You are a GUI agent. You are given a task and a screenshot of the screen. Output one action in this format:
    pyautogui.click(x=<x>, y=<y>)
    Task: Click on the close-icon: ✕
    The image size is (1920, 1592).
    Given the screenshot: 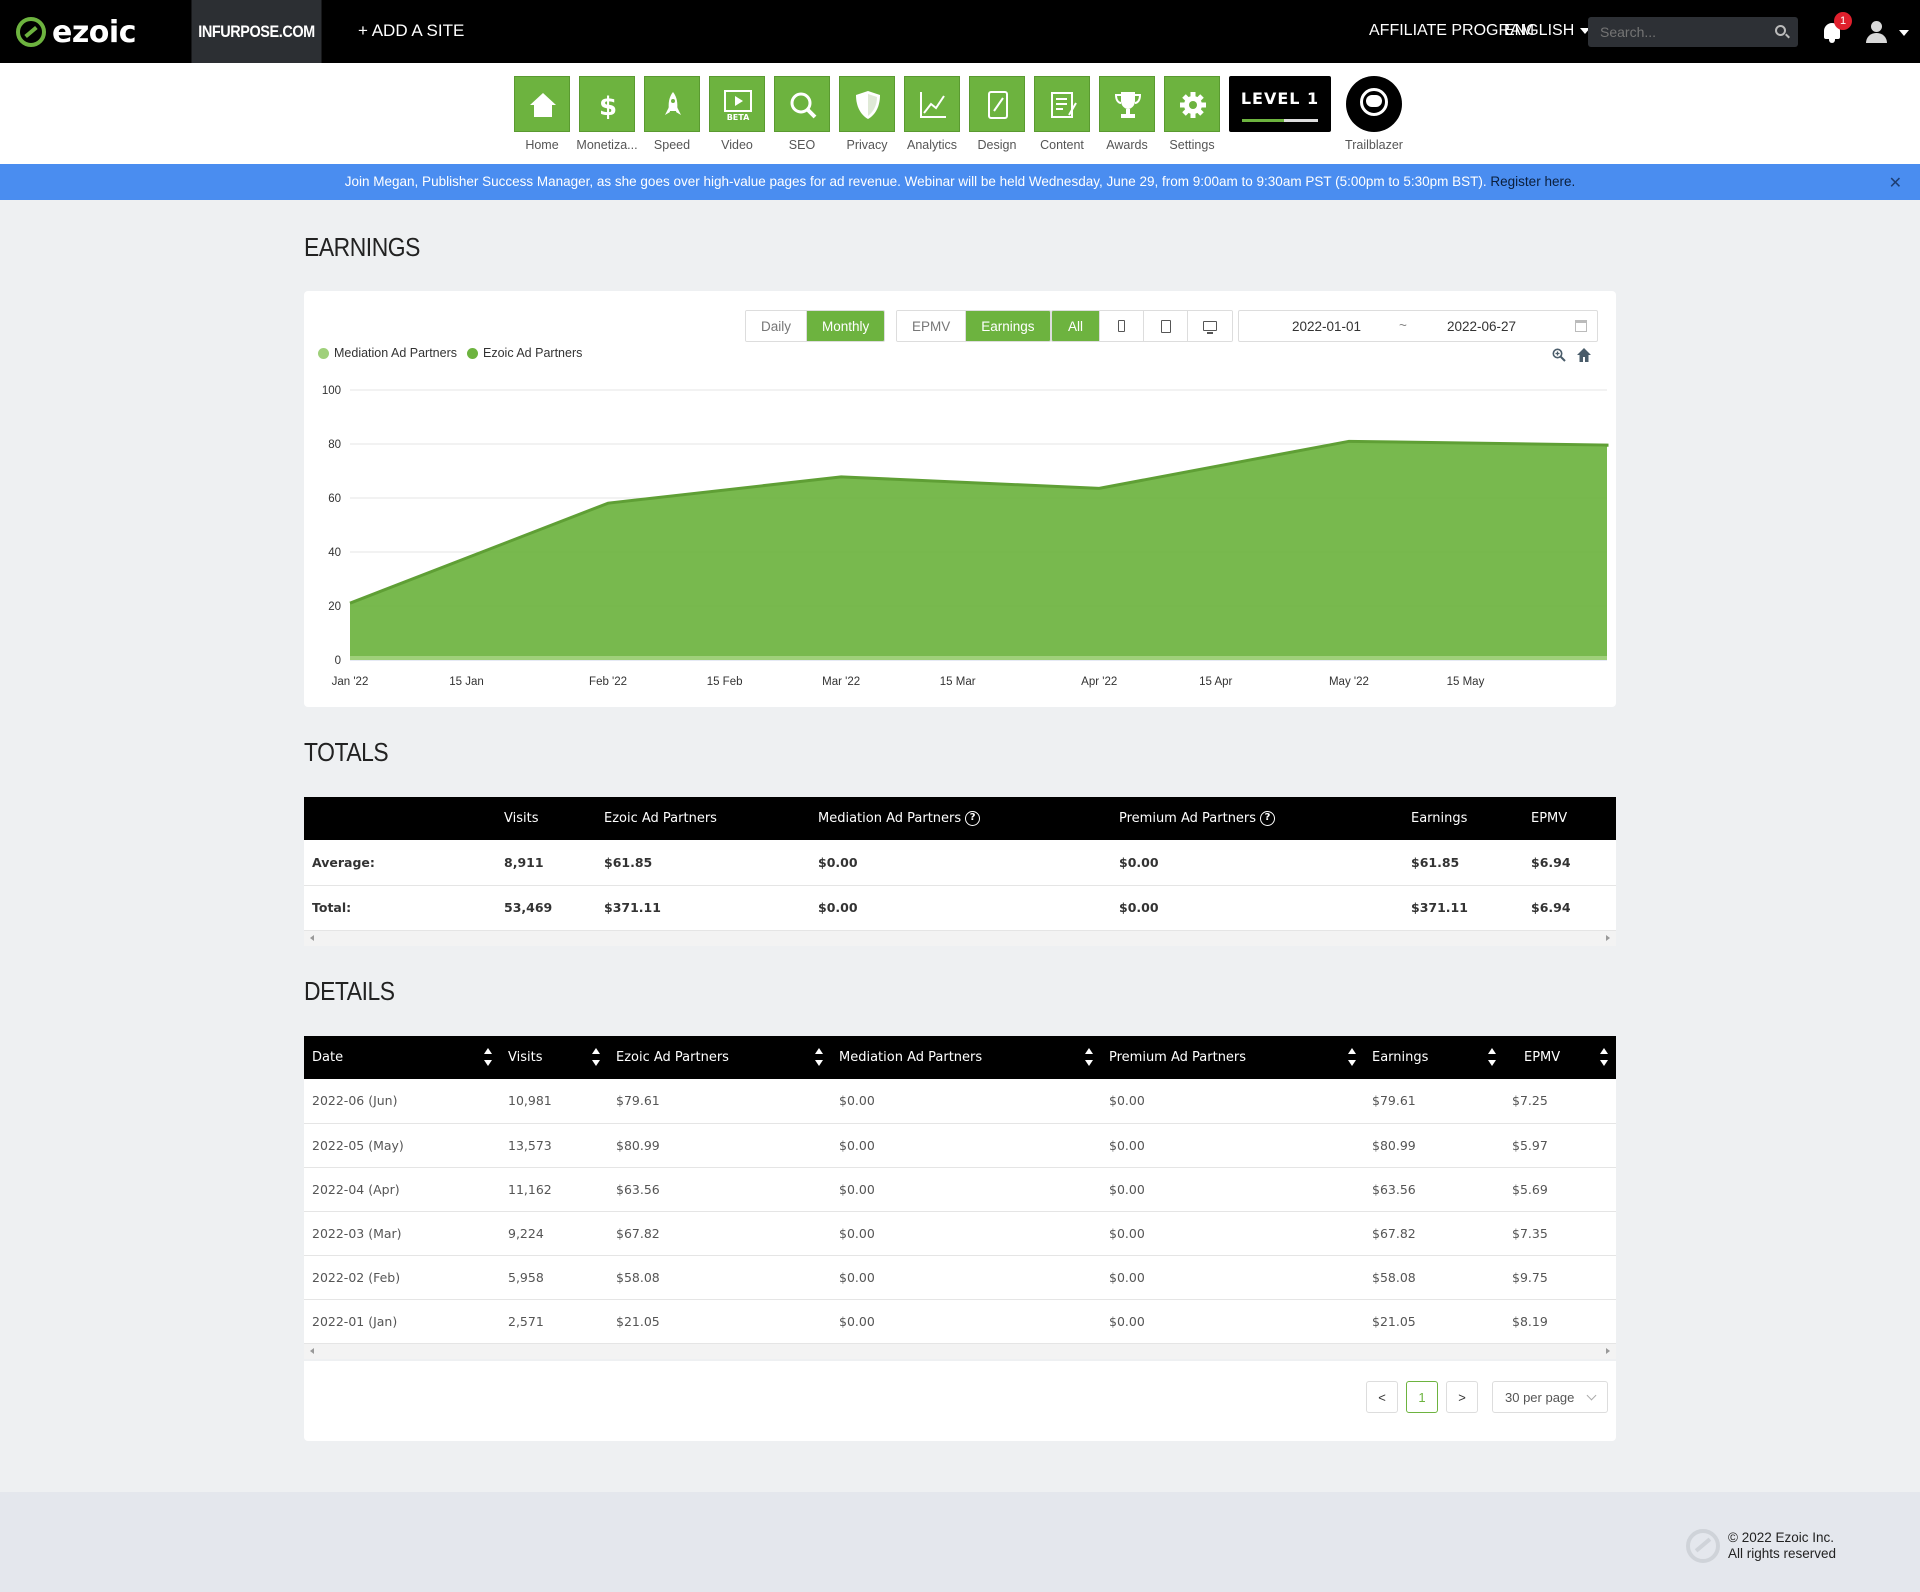 What is the action you would take?
    pyautogui.click(x=1895, y=183)
    